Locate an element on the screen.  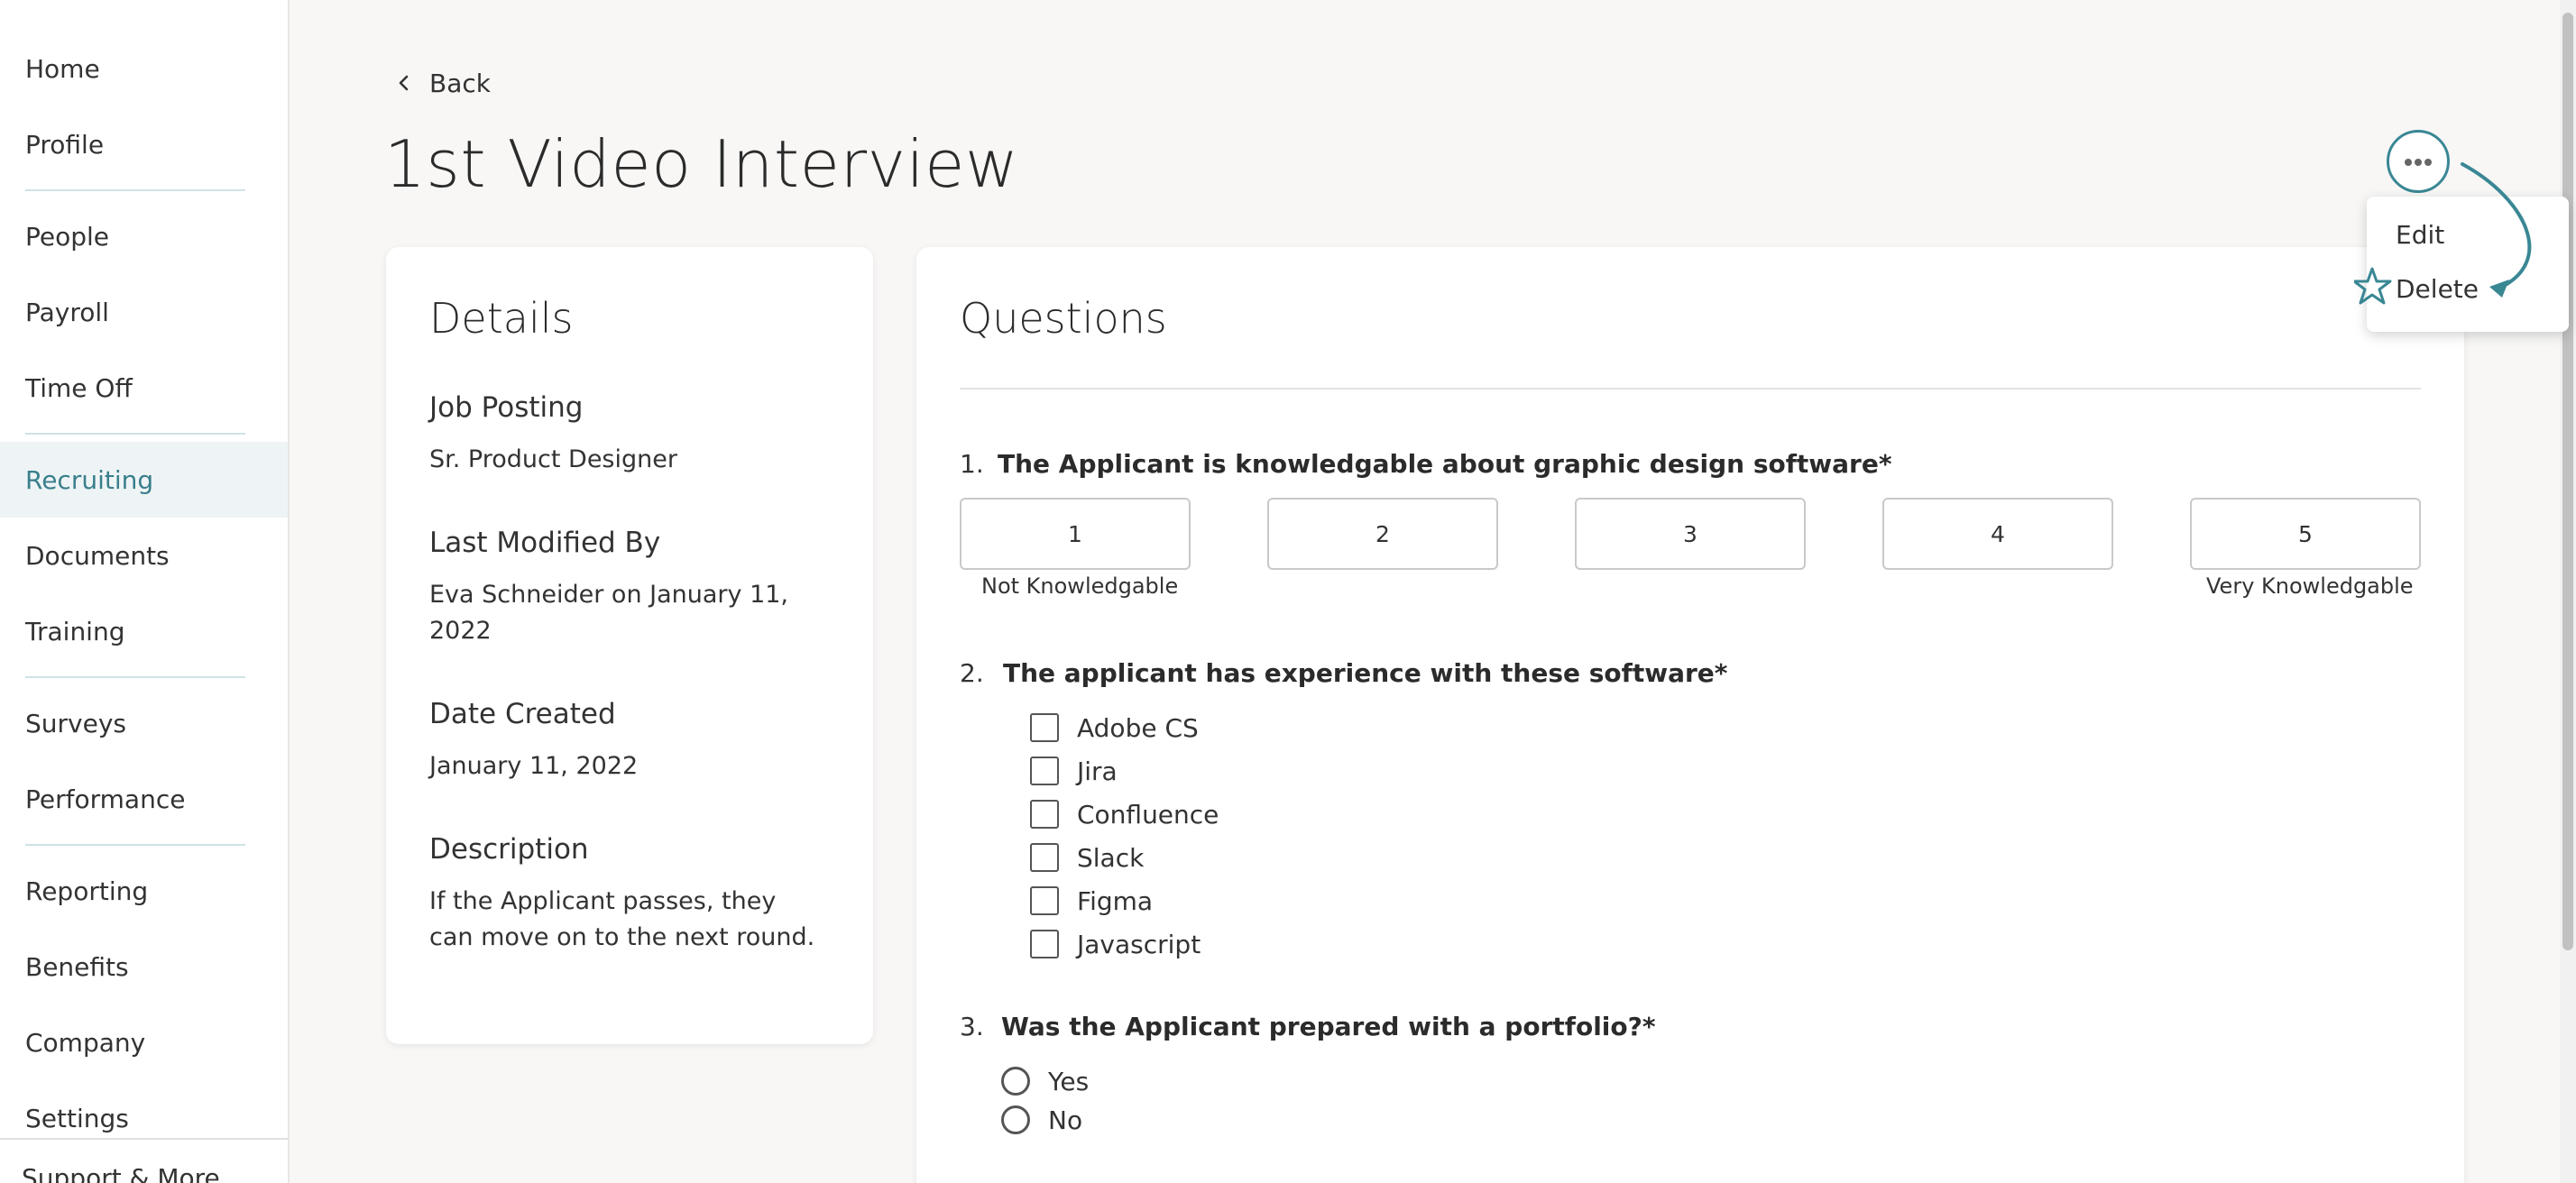
rating-option-4: 4 is located at coordinates (1998, 534).